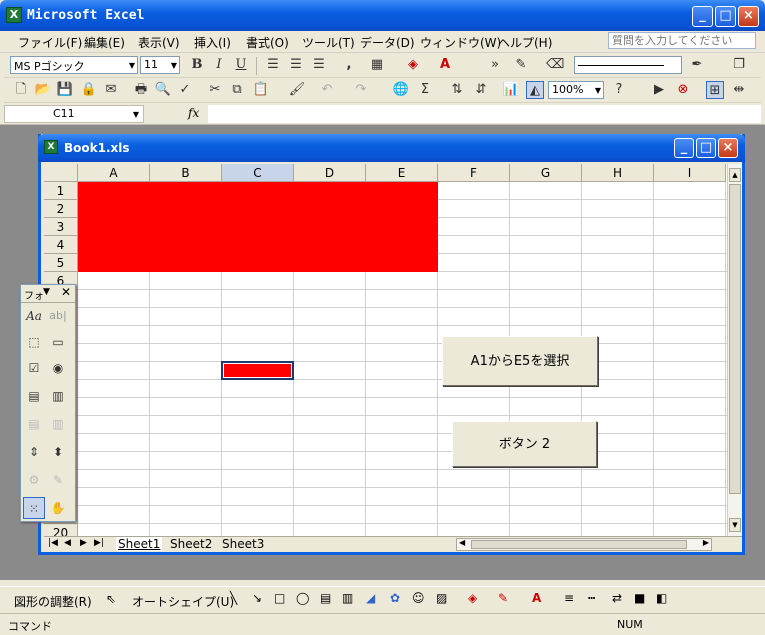 The height and width of the screenshot is (635, 765). What do you see at coordinates (382, 15) in the screenshot?
I see `app-title-bar: X Microsoft Excel _ □ ×` at bounding box center [382, 15].